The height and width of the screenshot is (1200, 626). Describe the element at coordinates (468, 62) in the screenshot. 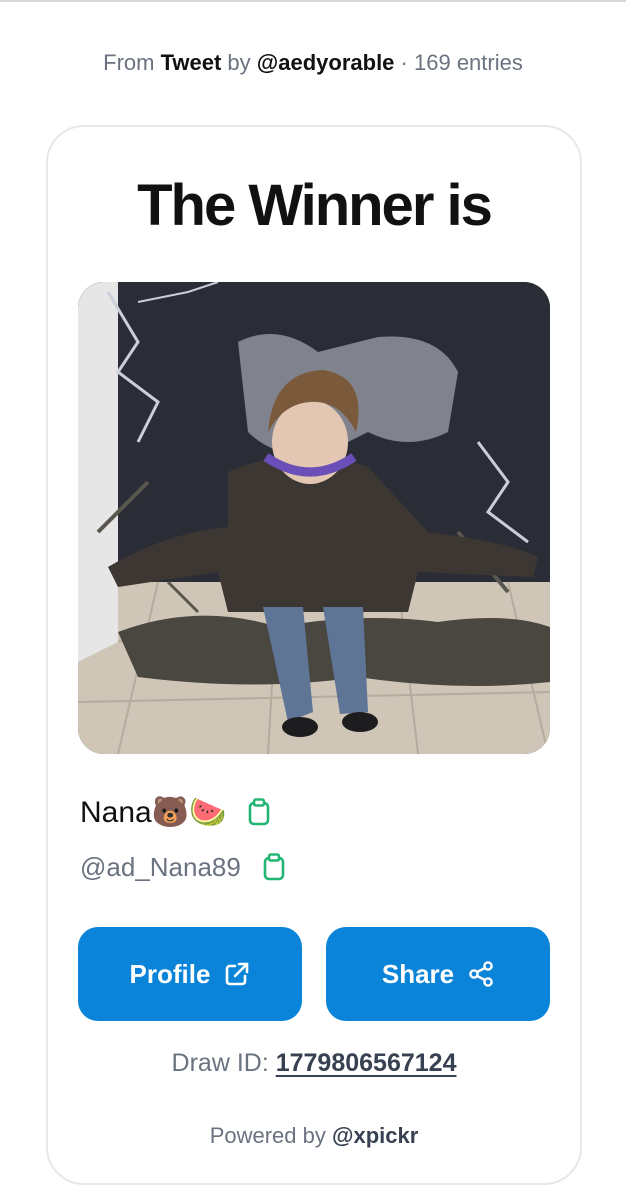

I see `source-entries-count: 169 entries` at that location.